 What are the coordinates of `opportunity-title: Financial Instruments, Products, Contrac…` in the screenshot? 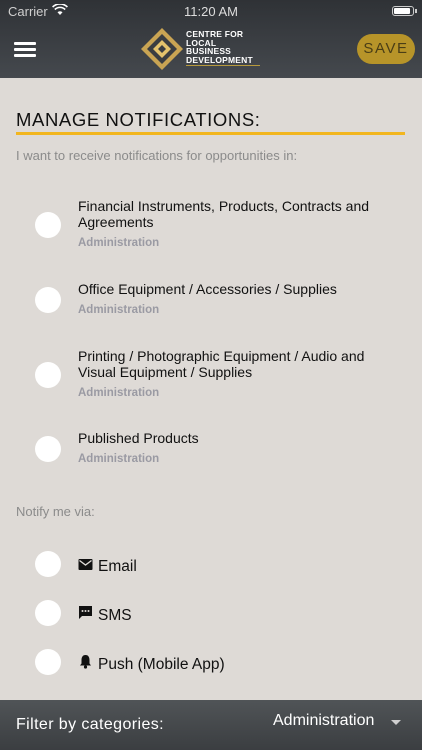 It's located at (224, 214).